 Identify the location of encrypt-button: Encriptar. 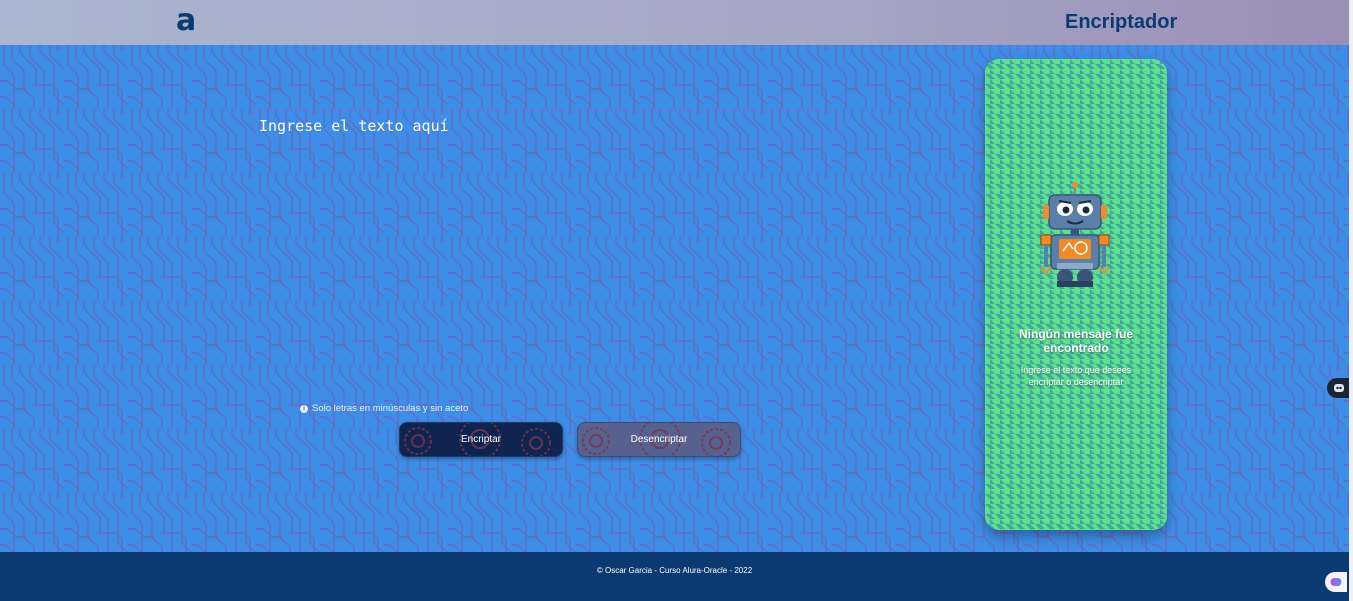
(481, 439).